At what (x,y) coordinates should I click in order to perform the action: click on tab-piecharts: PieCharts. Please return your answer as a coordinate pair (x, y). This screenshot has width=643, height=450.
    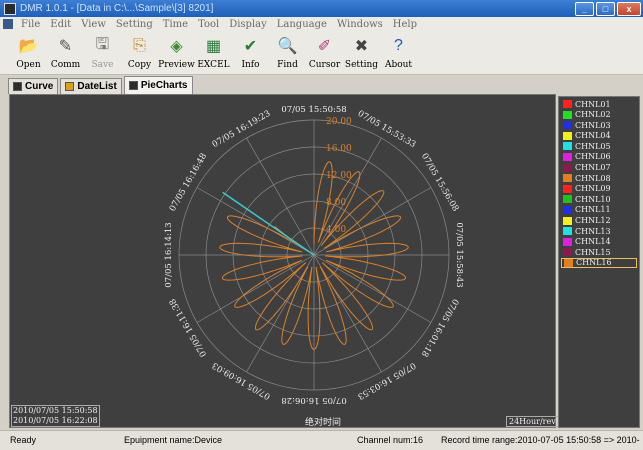
    Looking at the image, I should click on (158, 85).